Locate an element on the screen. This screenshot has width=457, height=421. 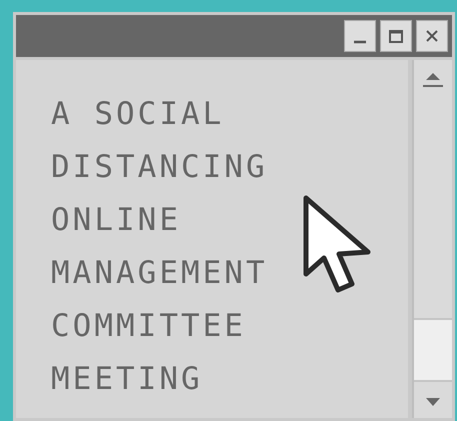
title-text-line: MANAGEMENT is located at coordinates (159, 273).